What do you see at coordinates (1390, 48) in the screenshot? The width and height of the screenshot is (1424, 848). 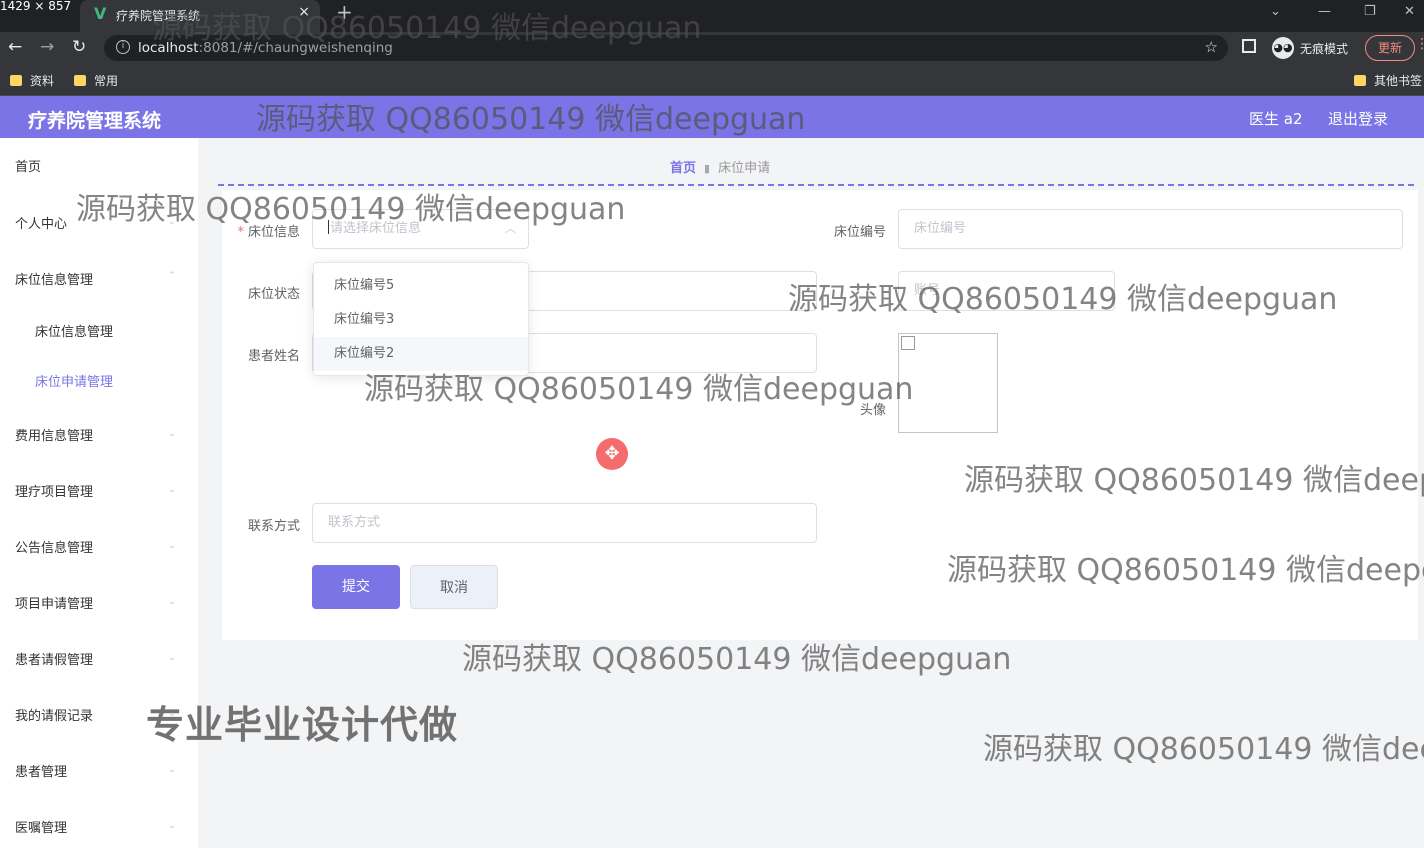 I see `update-button: 更新` at bounding box center [1390, 48].